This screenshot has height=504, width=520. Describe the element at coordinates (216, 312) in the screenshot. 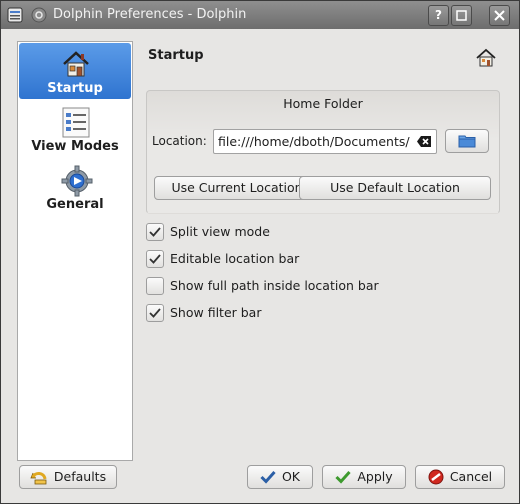

I see `filter-bar-label: Show filter bar` at that location.